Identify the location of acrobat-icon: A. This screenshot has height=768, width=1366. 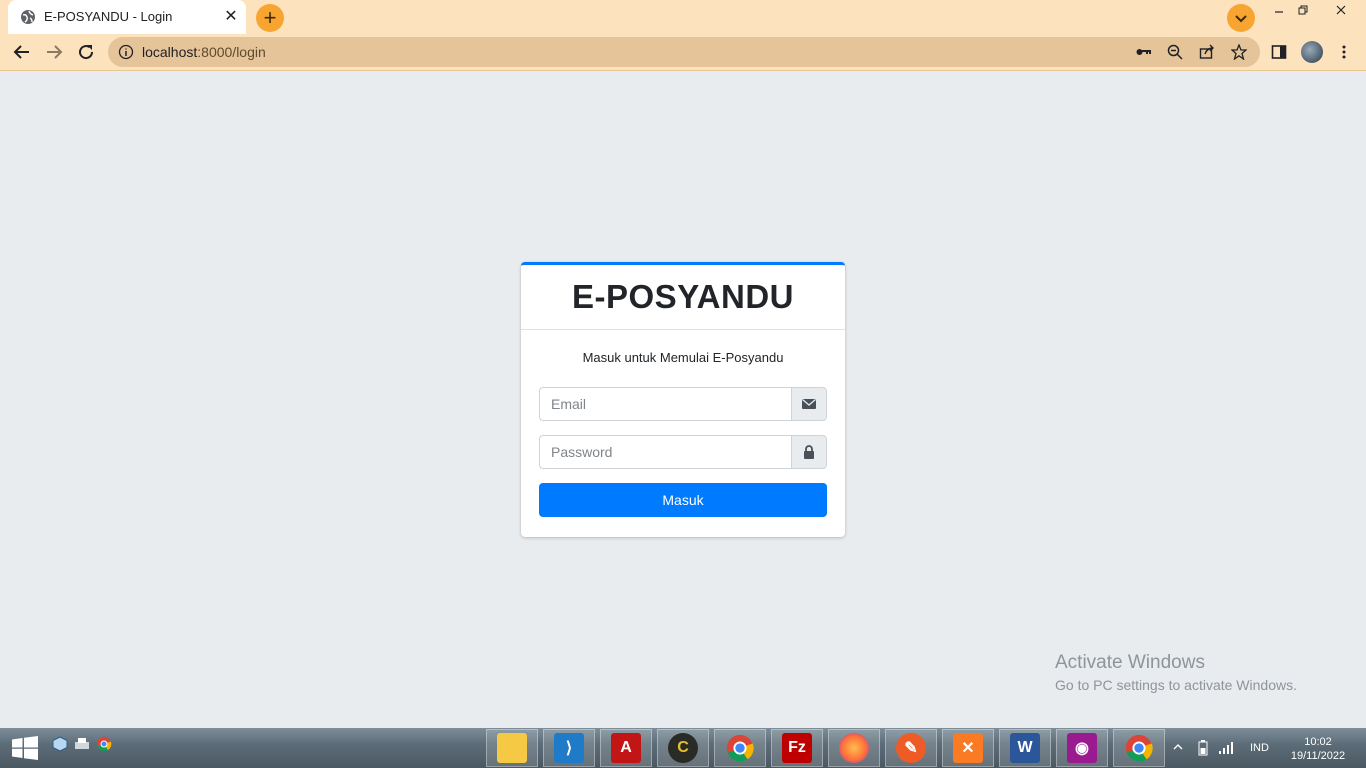
(626, 748).